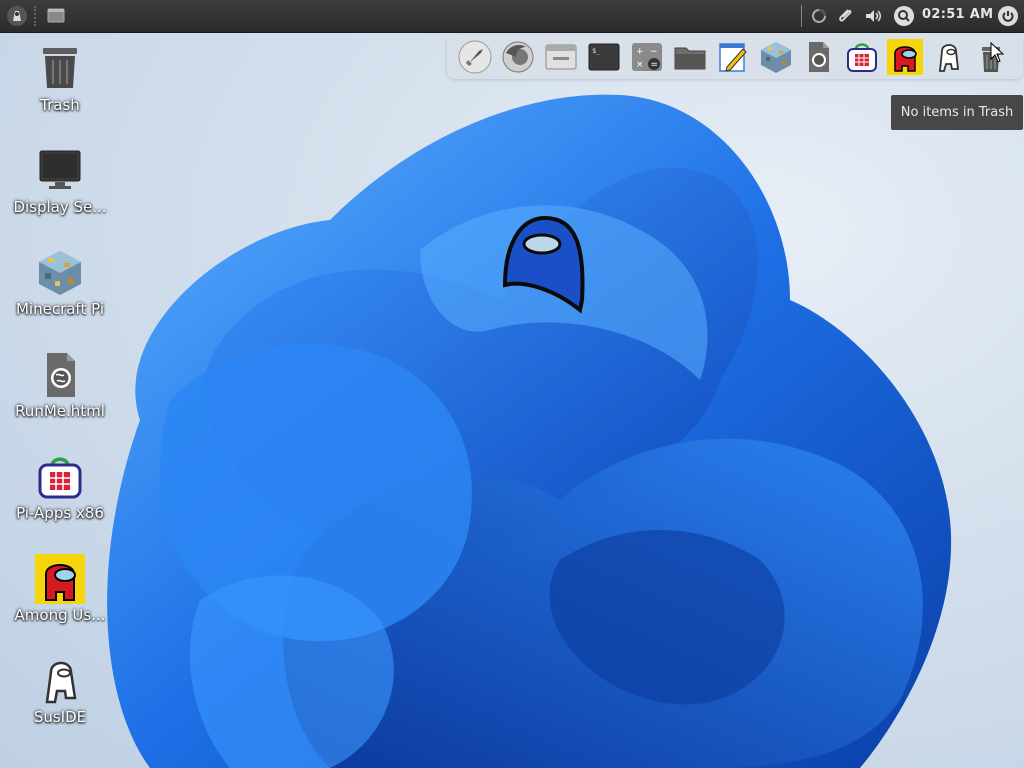  I want to click on window-app-icon, so click(561, 57).